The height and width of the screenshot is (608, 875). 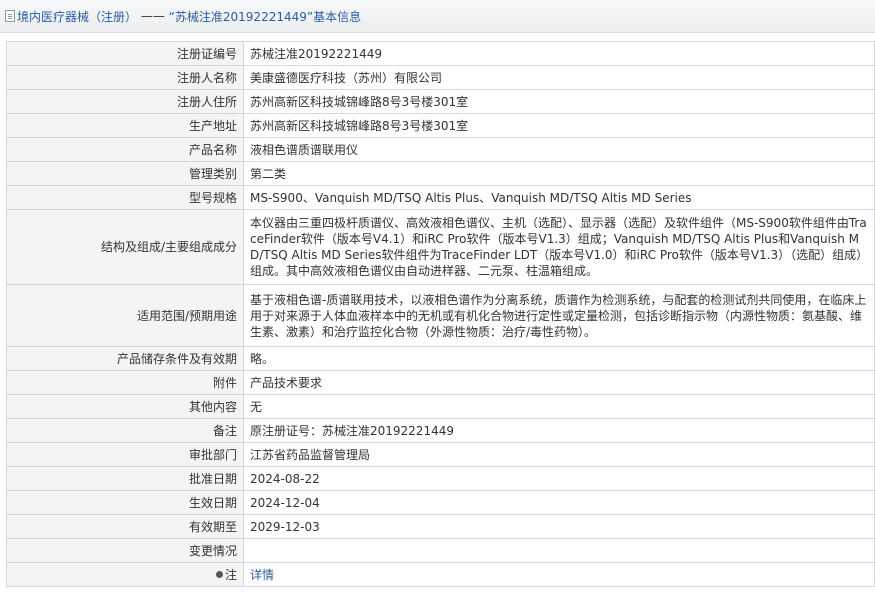 I want to click on row-label: 附件, so click(x=125, y=382).